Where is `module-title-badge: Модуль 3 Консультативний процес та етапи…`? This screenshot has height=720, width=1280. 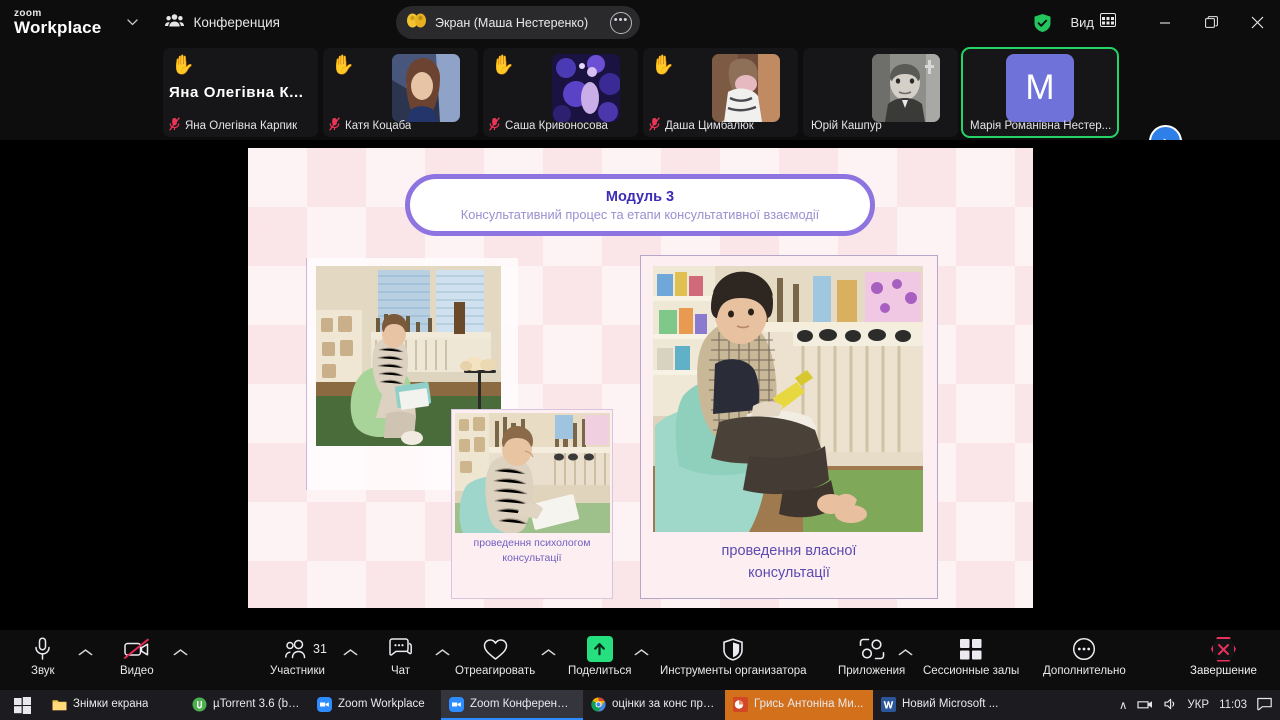 module-title-badge: Модуль 3 Консультативний процес та етапи… is located at coordinates (640, 205).